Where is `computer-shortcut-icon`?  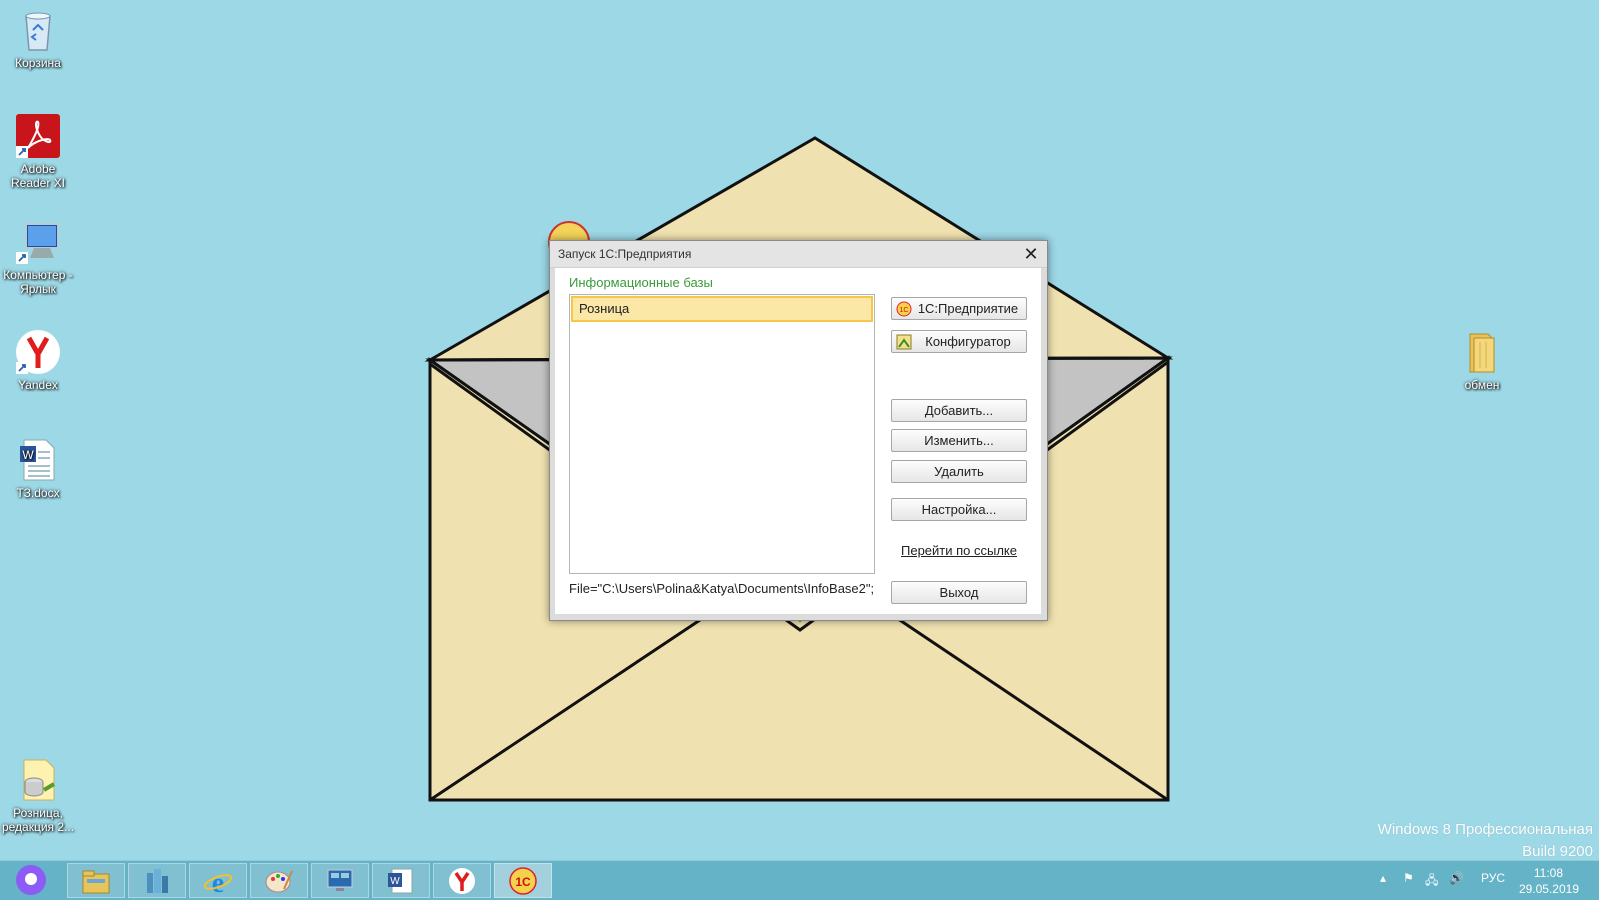
computer-shortcut-icon is located at coordinates (38, 242).